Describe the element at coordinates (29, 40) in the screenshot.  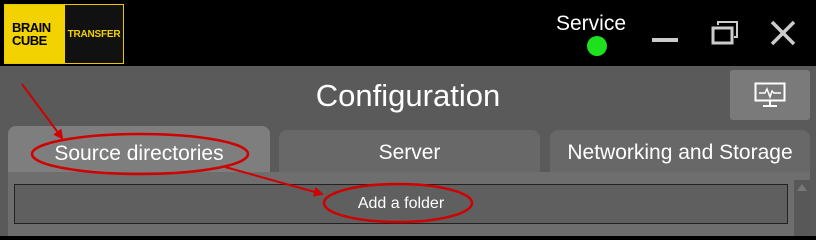
I see `logo-line-2: CUBE` at that location.